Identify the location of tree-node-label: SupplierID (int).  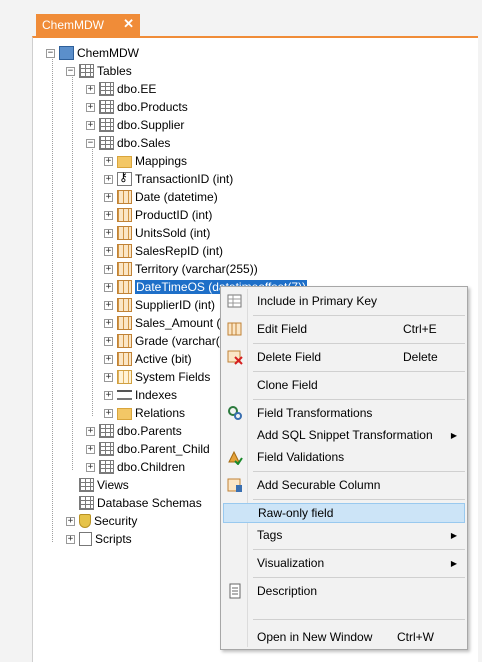
(175, 305).